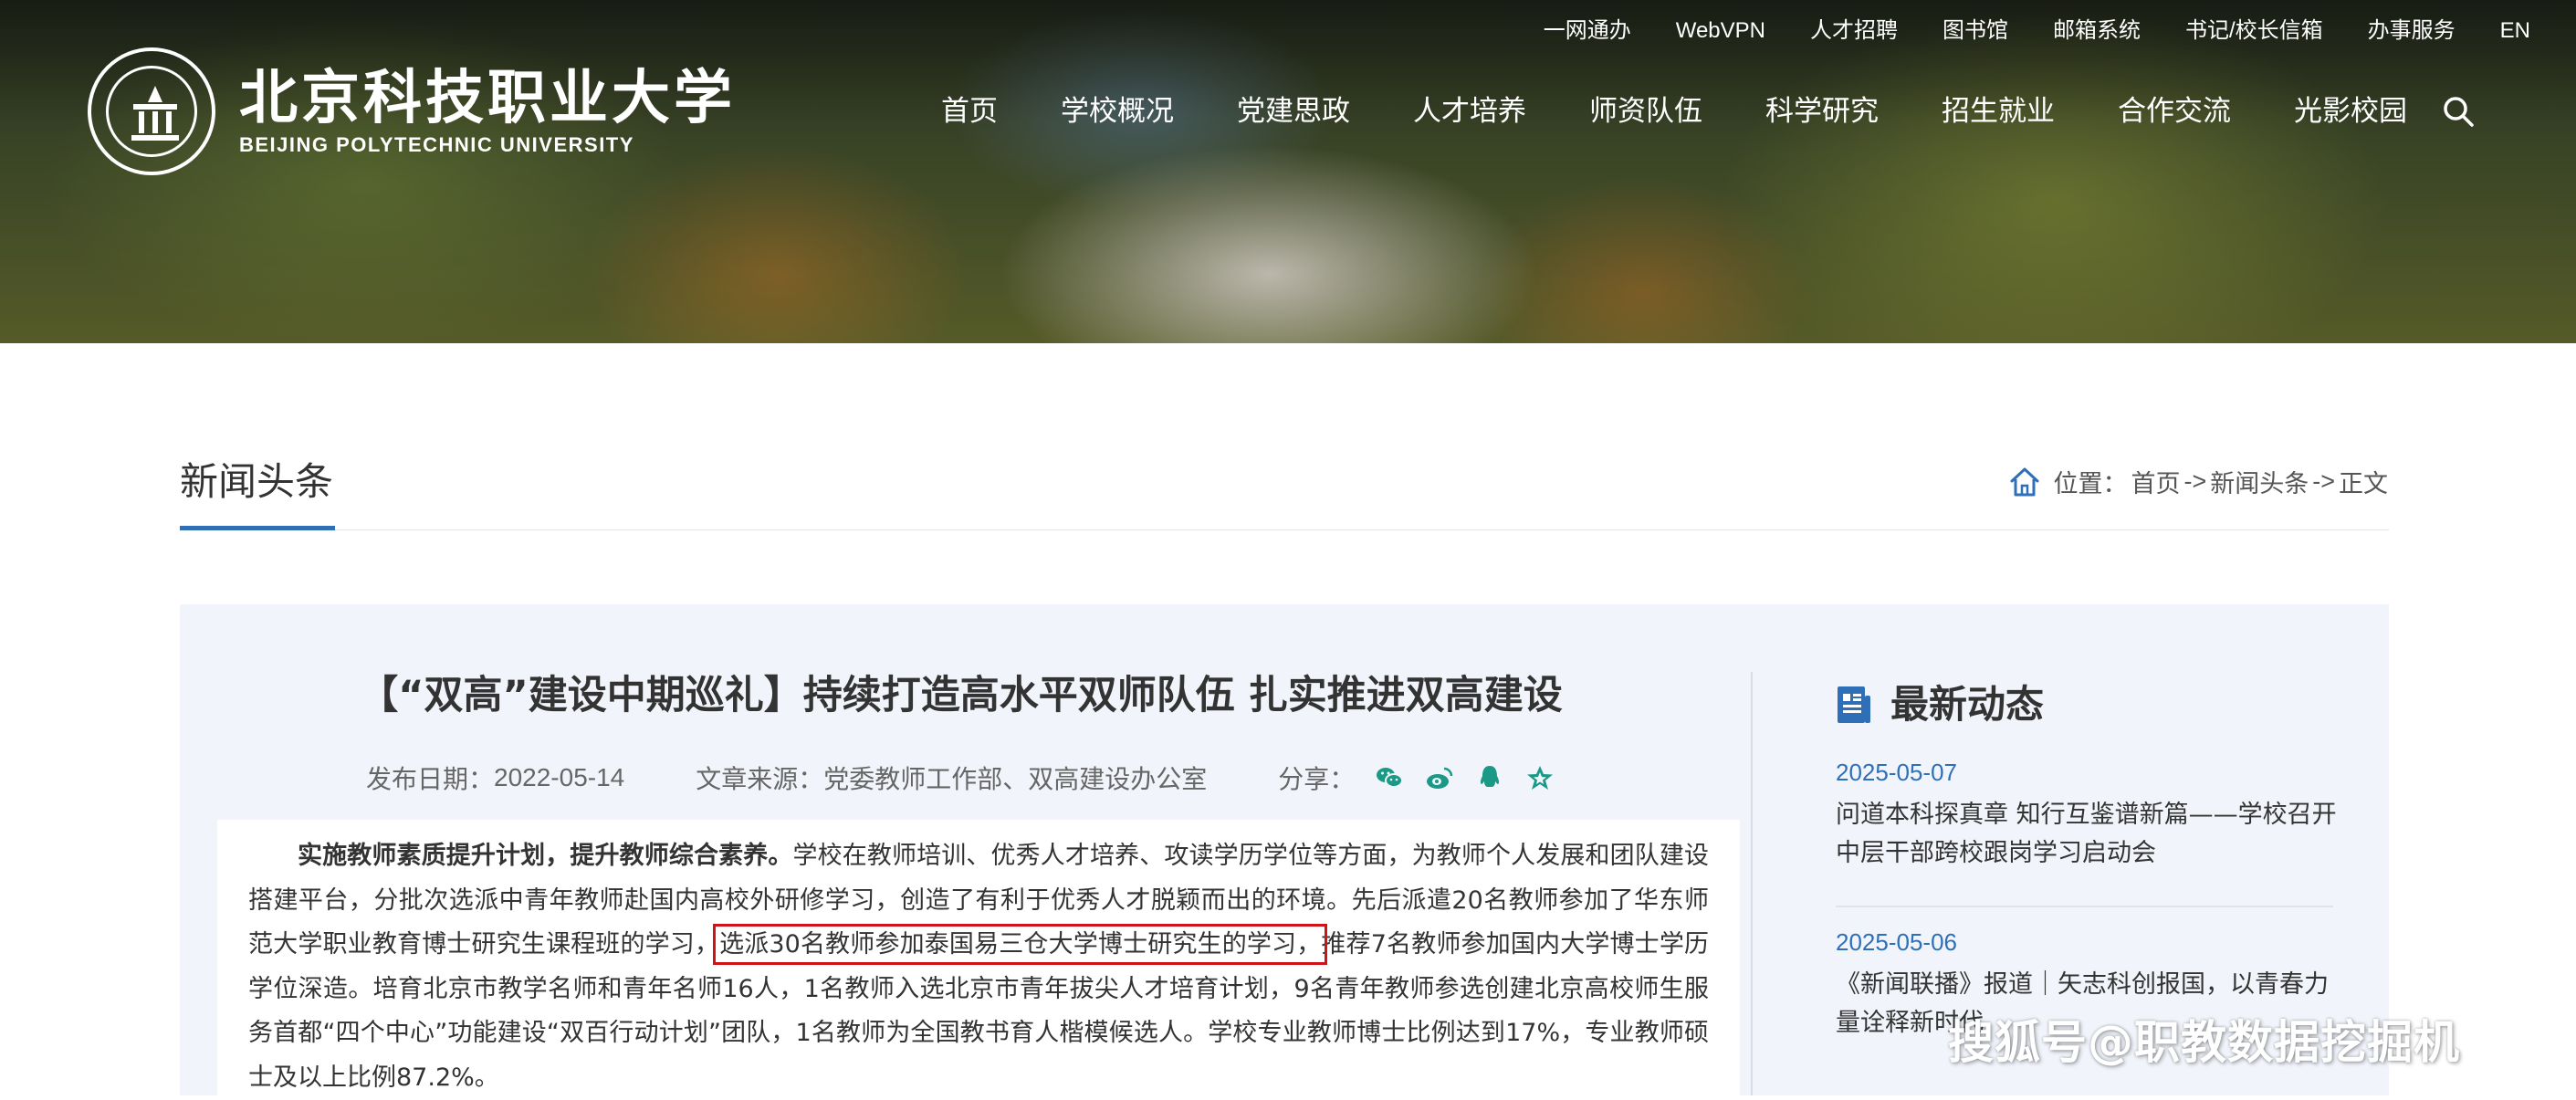 This screenshot has height=1100, width=2576. I want to click on breadcrumb-label: 位置：, so click(2090, 484).